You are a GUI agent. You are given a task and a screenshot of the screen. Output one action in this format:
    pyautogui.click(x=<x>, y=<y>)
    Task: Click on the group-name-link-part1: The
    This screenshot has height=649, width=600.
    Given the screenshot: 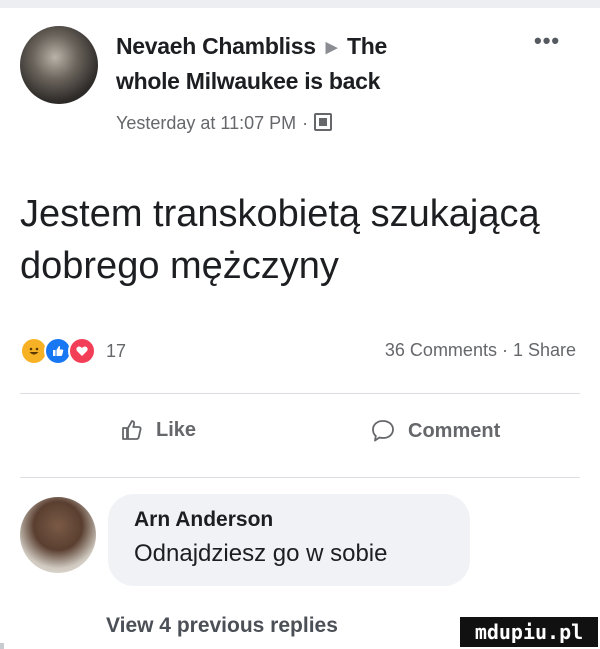 What is the action you would take?
    pyautogui.click(x=367, y=46)
    